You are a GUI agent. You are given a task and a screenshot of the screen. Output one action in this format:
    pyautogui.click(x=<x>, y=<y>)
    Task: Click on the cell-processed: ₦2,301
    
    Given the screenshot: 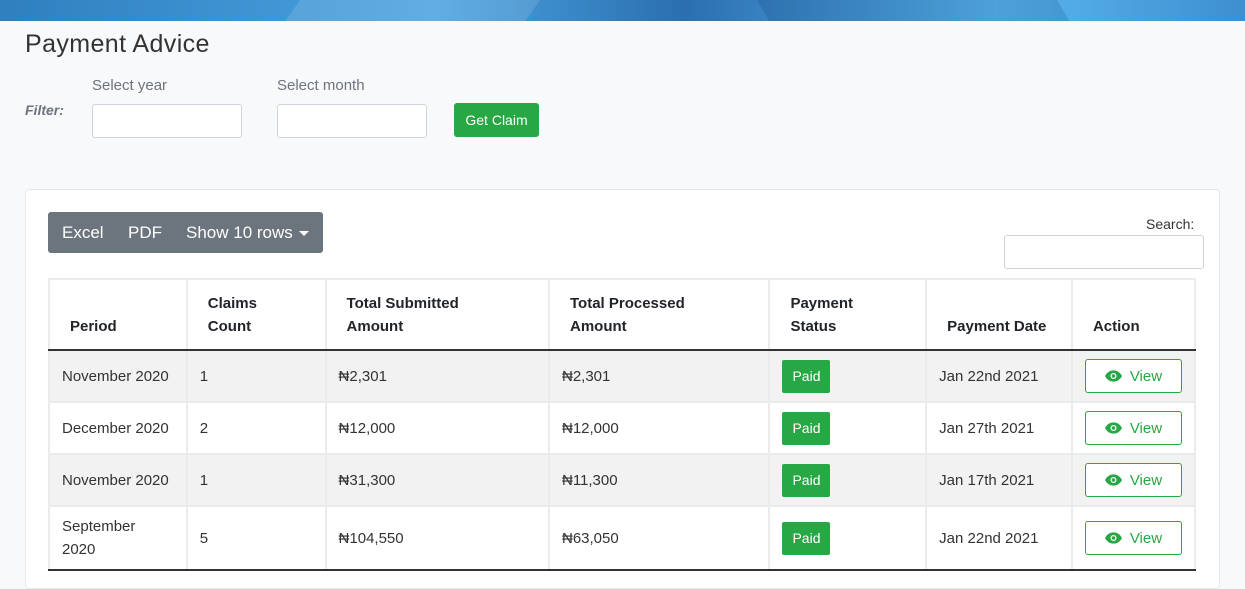 What is the action you would take?
    pyautogui.click(x=659, y=376)
    